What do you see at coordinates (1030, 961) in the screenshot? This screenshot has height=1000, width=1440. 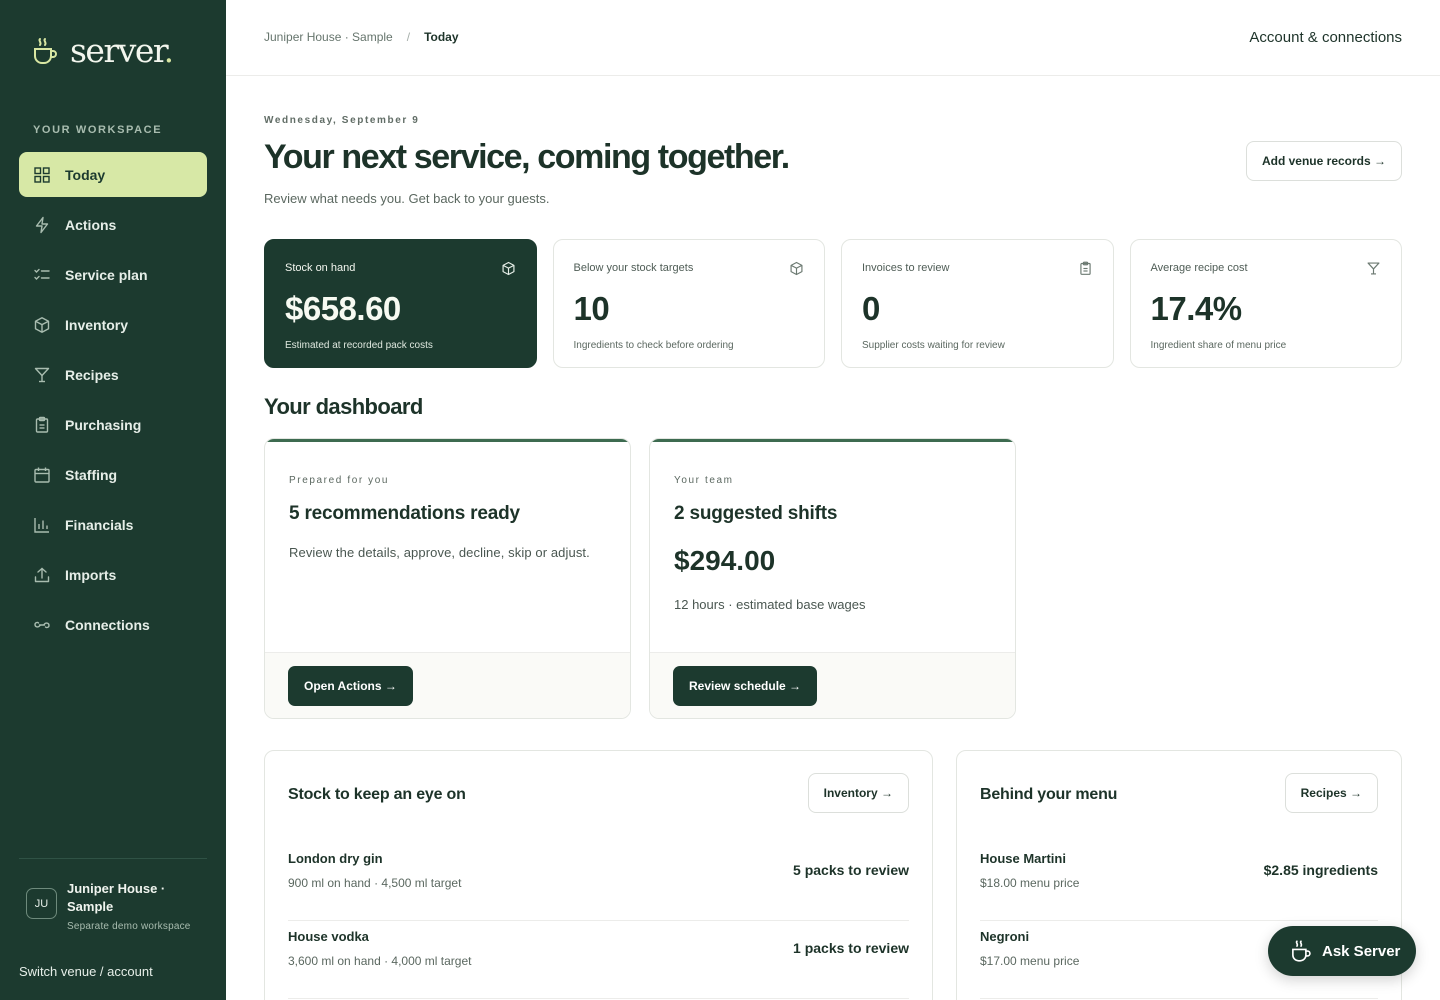 I see `item-detail: $17.00 menu price` at bounding box center [1030, 961].